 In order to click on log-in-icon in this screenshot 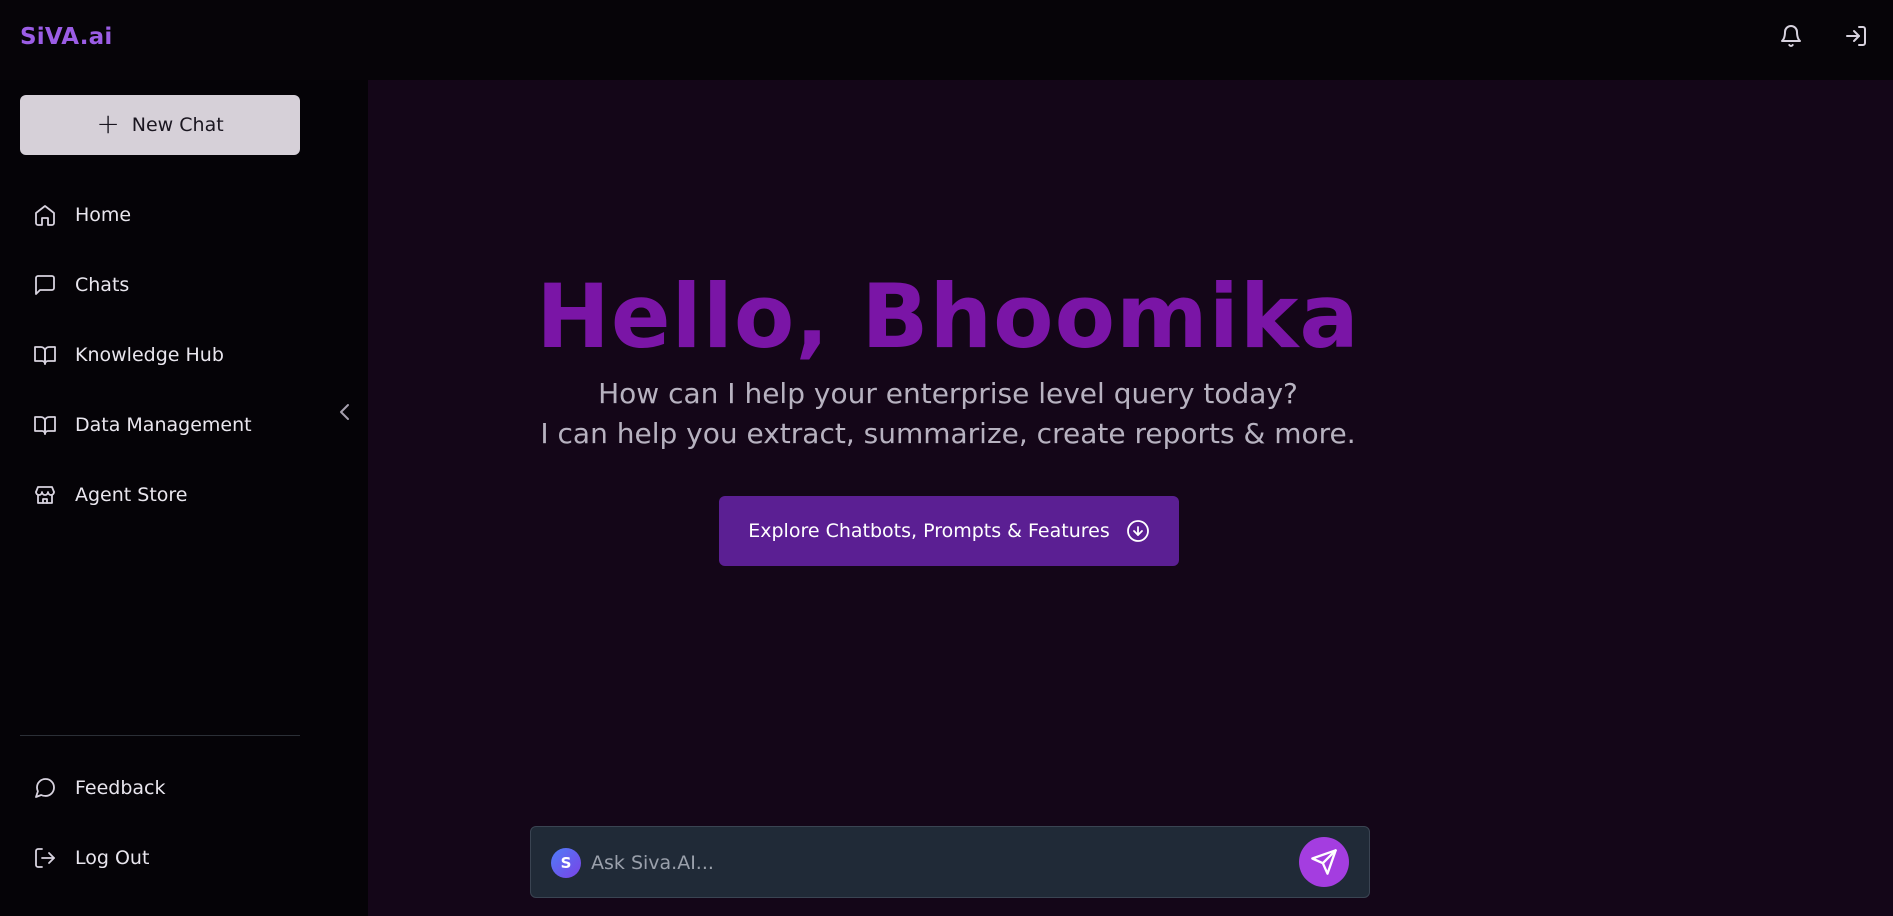, I will do `click(1856, 36)`.